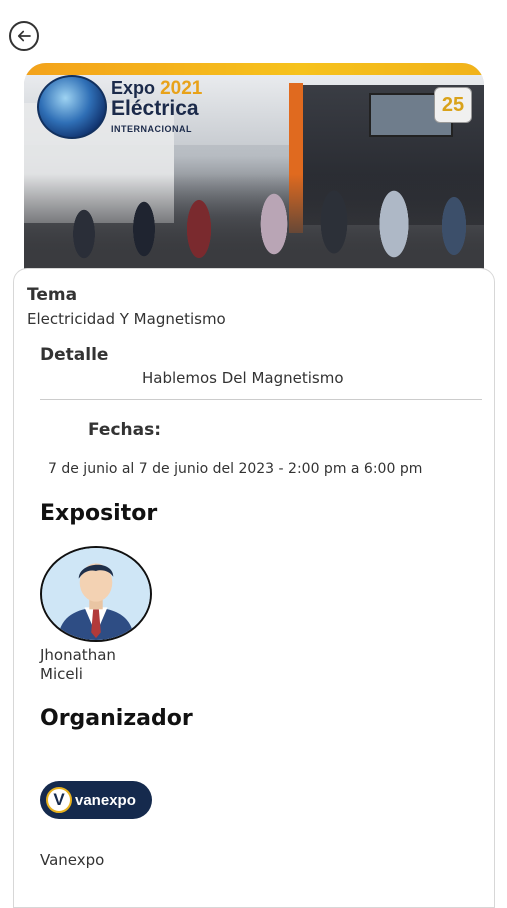 Image resolution: width=507 pixels, height=908 pixels. I want to click on fechas-label: Fechas:, so click(125, 430).